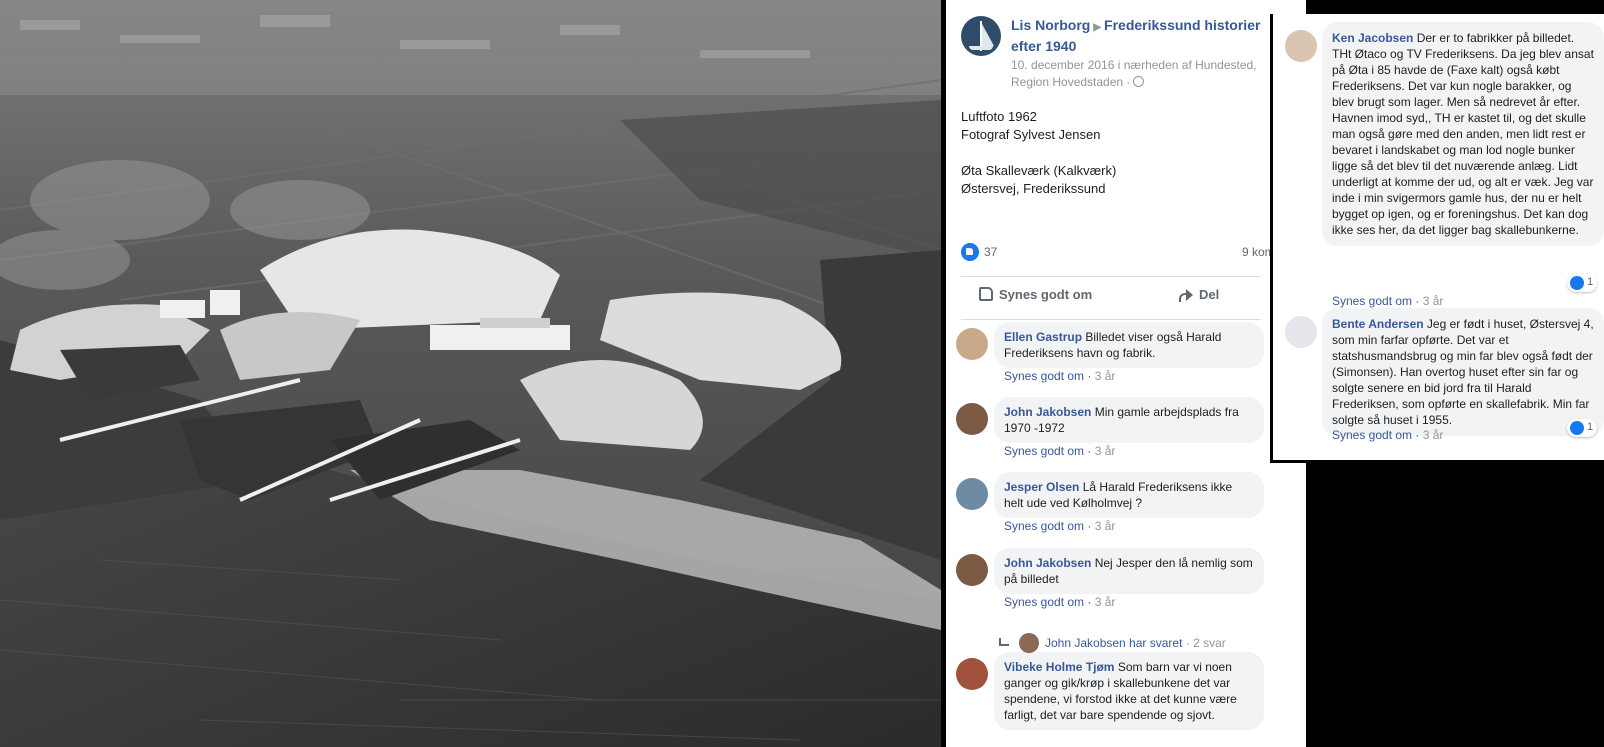 The width and height of the screenshot is (1604, 747). Describe the element at coordinates (1378, 324) in the screenshot. I see `comment-author: Bente Andersen` at that location.